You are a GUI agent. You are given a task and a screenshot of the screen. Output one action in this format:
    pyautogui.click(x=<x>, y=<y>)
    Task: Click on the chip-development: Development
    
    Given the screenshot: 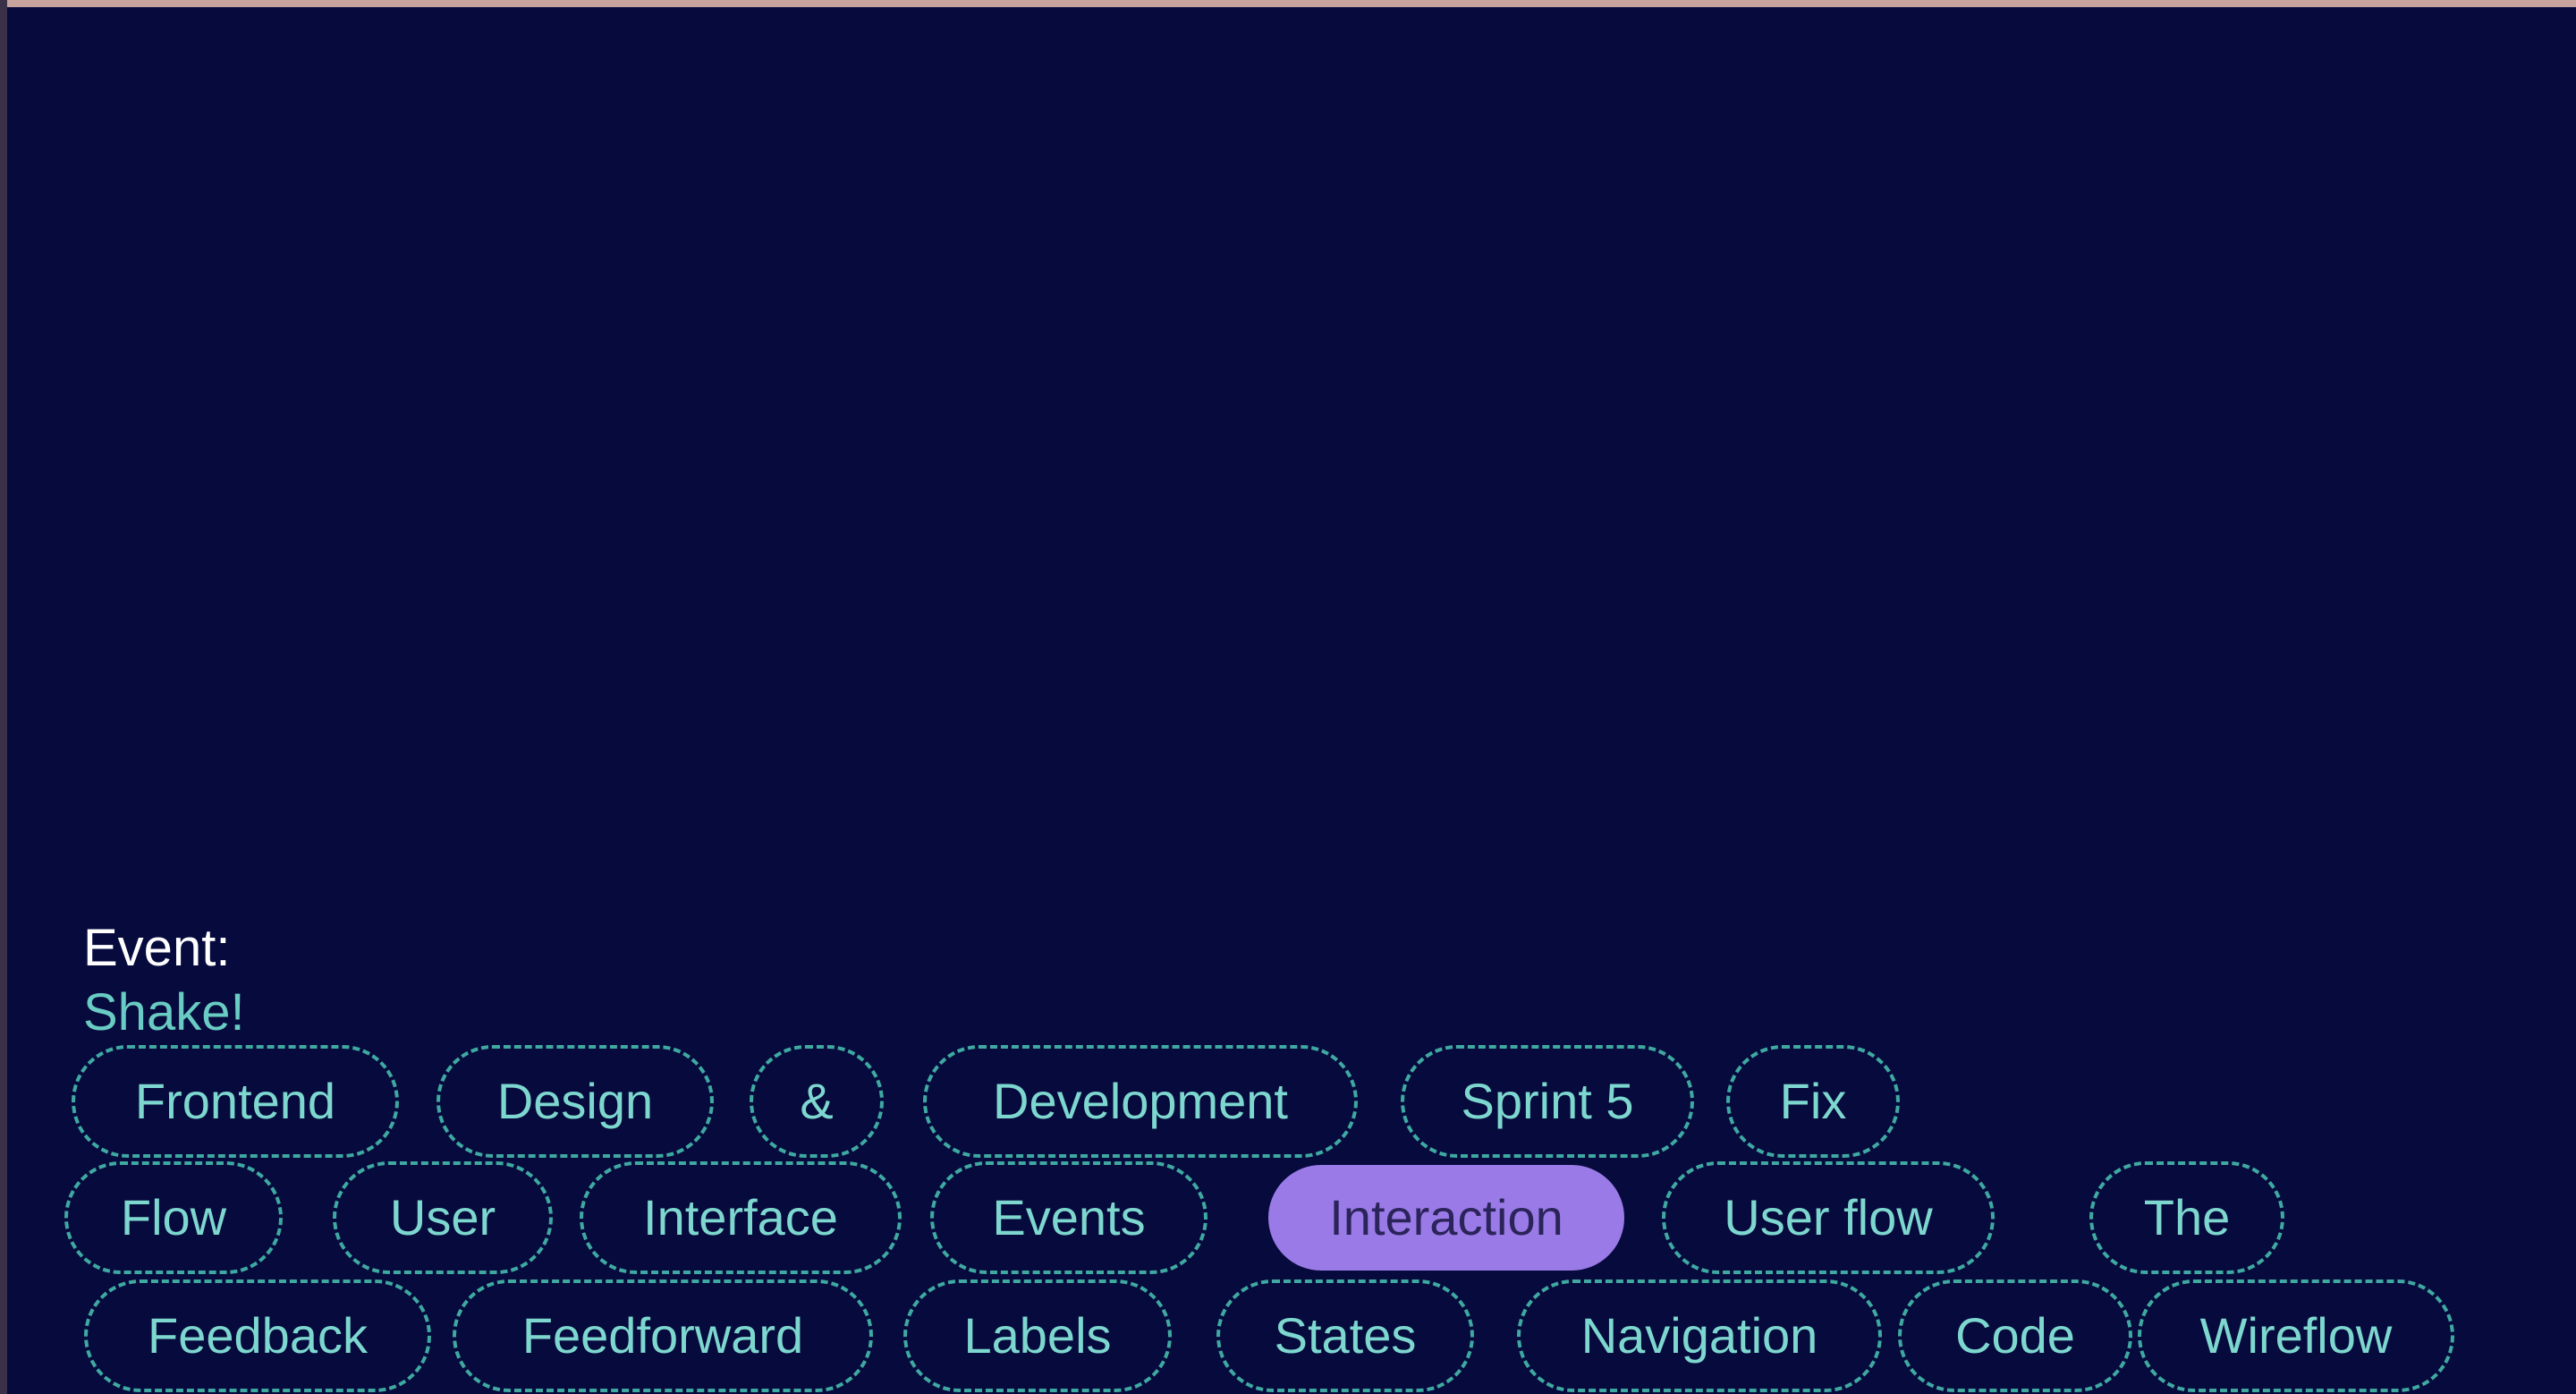 What is the action you would take?
    pyautogui.click(x=1140, y=1101)
    